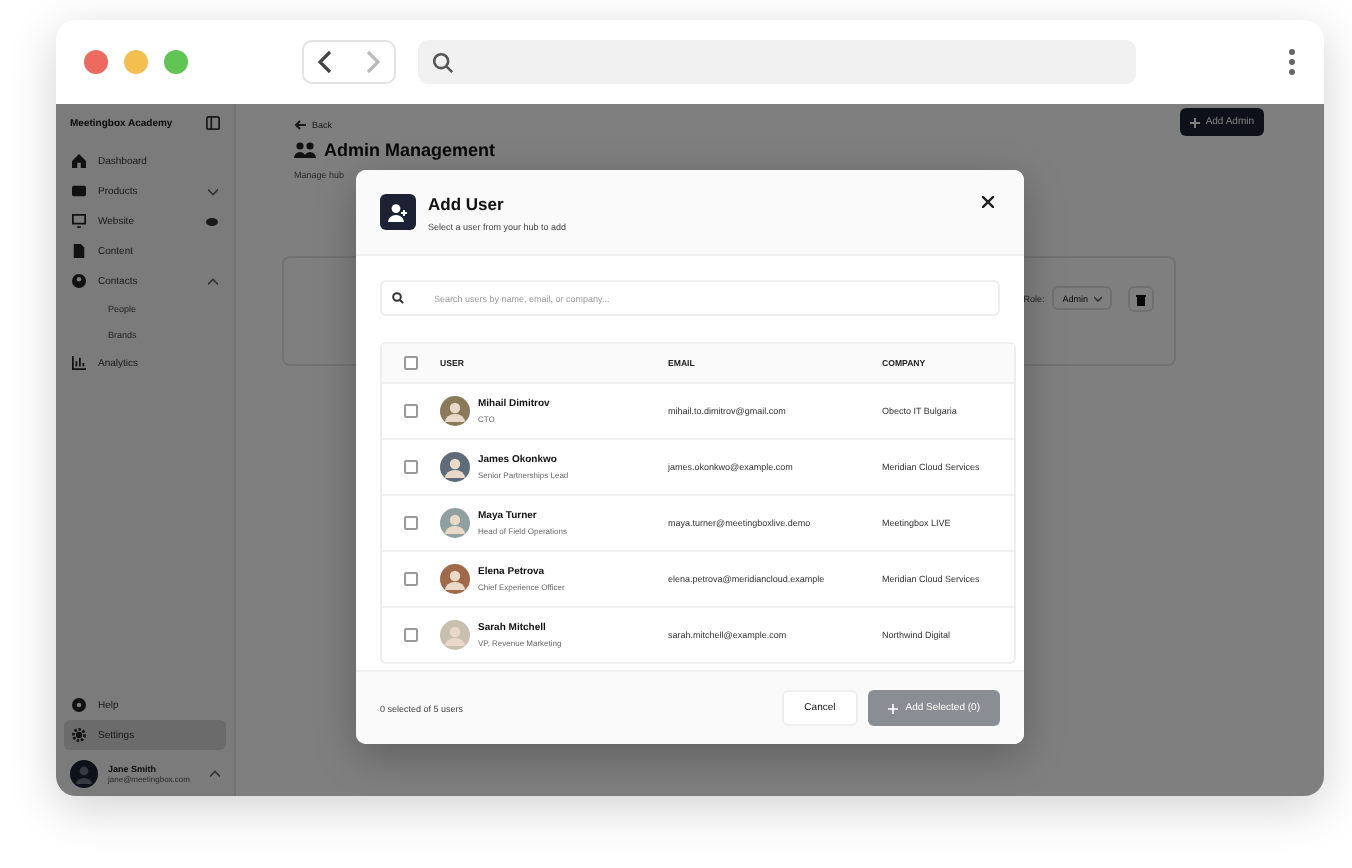 This screenshot has width=1352, height=868. I want to click on forward-icon, so click(371, 62).